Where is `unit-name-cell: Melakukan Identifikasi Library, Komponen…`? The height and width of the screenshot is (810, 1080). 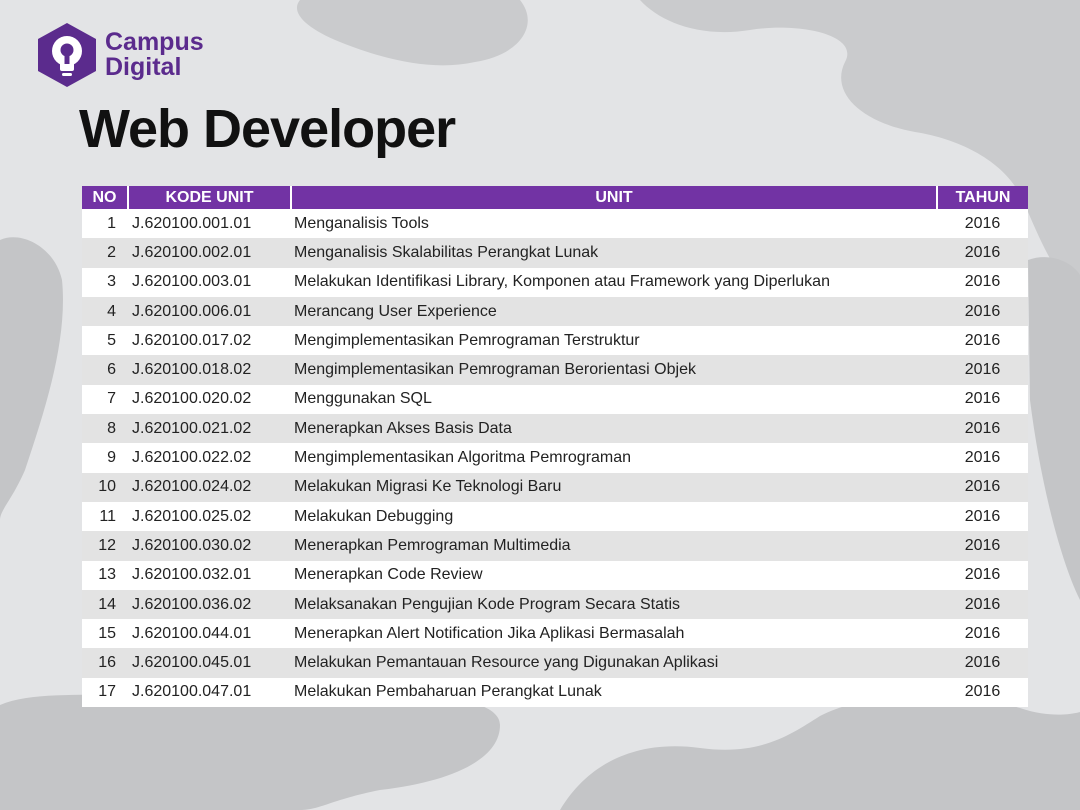 unit-name-cell: Melakukan Identifikasi Library, Komponen… is located at coordinates (562, 282).